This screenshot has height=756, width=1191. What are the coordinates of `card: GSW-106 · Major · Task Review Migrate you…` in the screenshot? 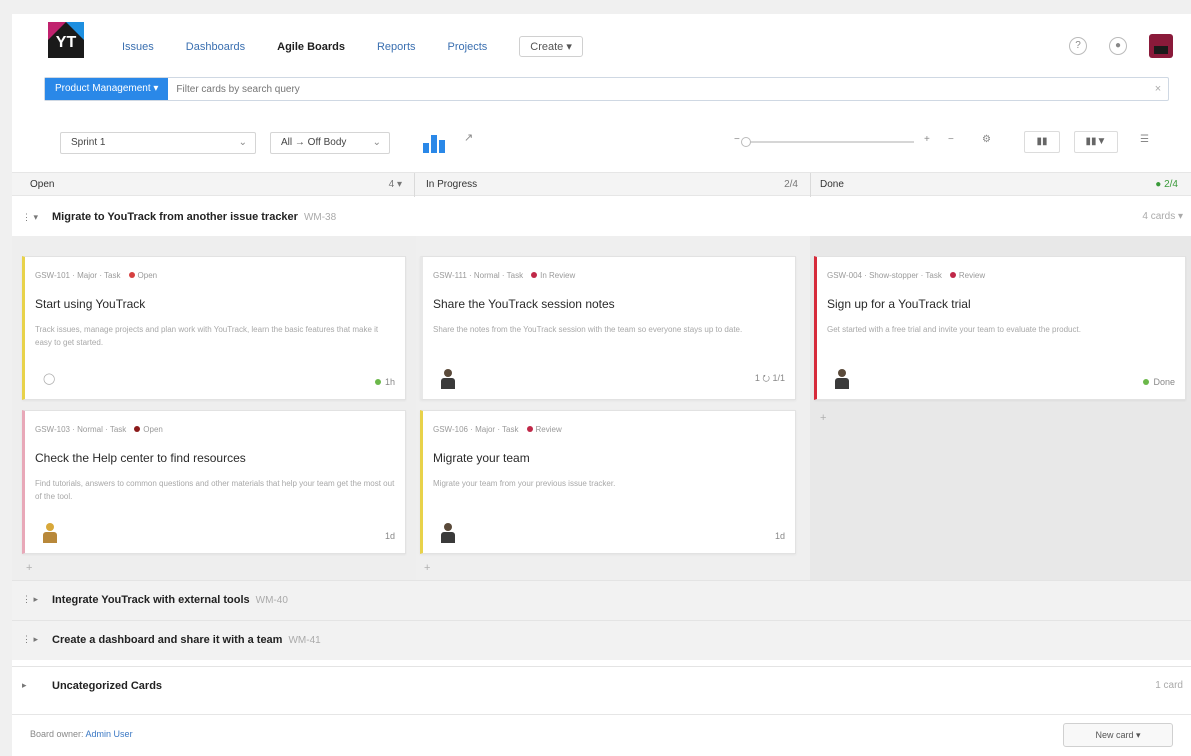 It's located at (608, 482).